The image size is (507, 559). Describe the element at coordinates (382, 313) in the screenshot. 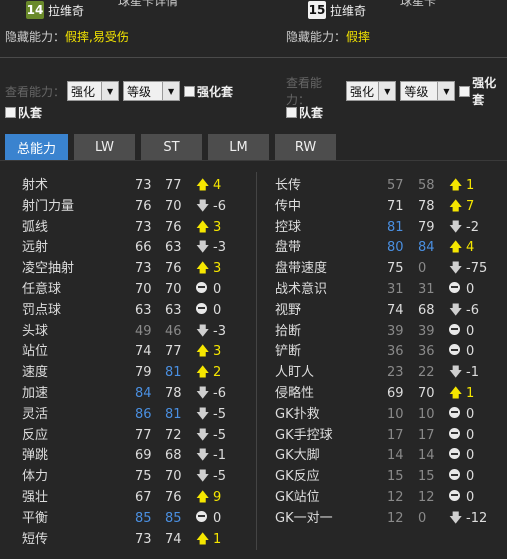

I see `stat-row: 视野 74 68 🡇 -6` at that location.